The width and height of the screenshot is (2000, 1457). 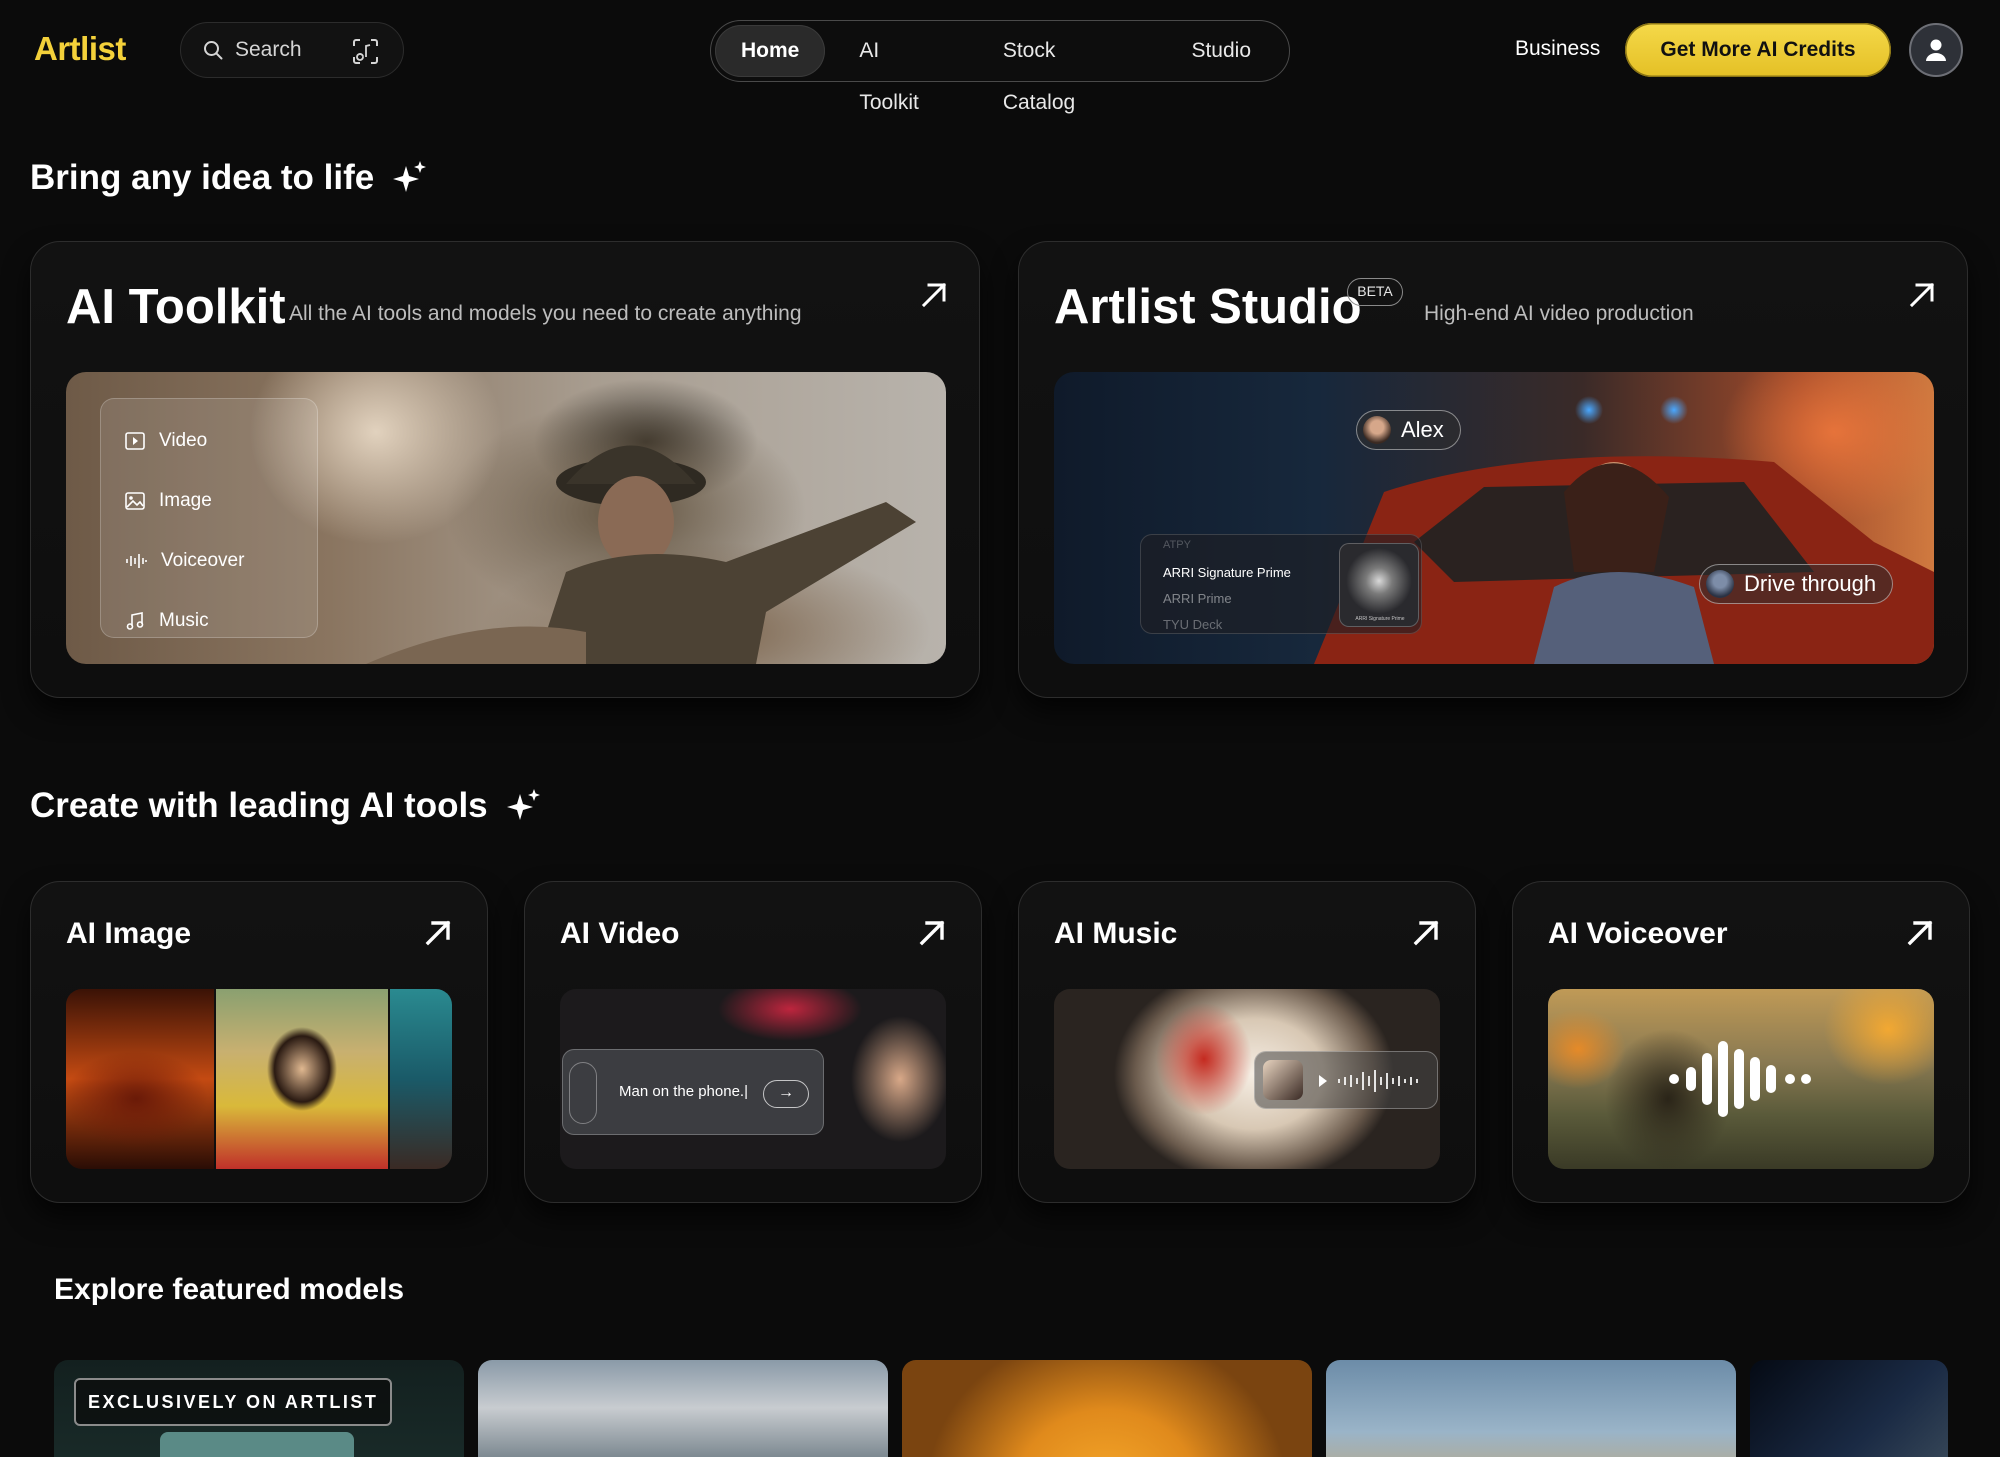 What do you see at coordinates (620, 933) in the screenshot?
I see `ai-video-title: AI Video` at bounding box center [620, 933].